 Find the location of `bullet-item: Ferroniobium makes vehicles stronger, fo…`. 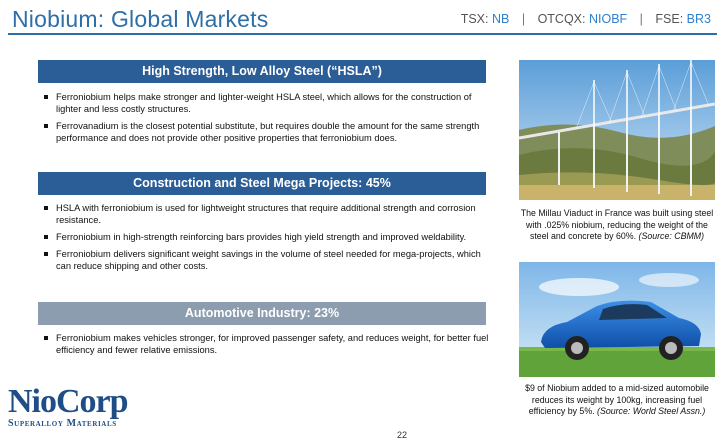

bullet-item: Ferroniobium makes vehicles stronger, fo… is located at coordinates (269, 344).